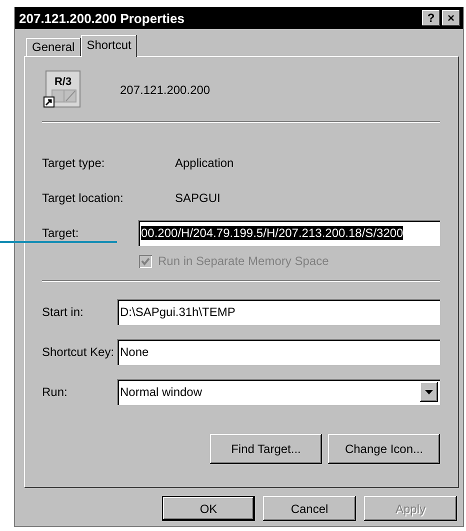  Describe the element at coordinates (278, 312) in the screenshot. I see `input-field: D:\SAPgui.31h\TEMP` at that location.